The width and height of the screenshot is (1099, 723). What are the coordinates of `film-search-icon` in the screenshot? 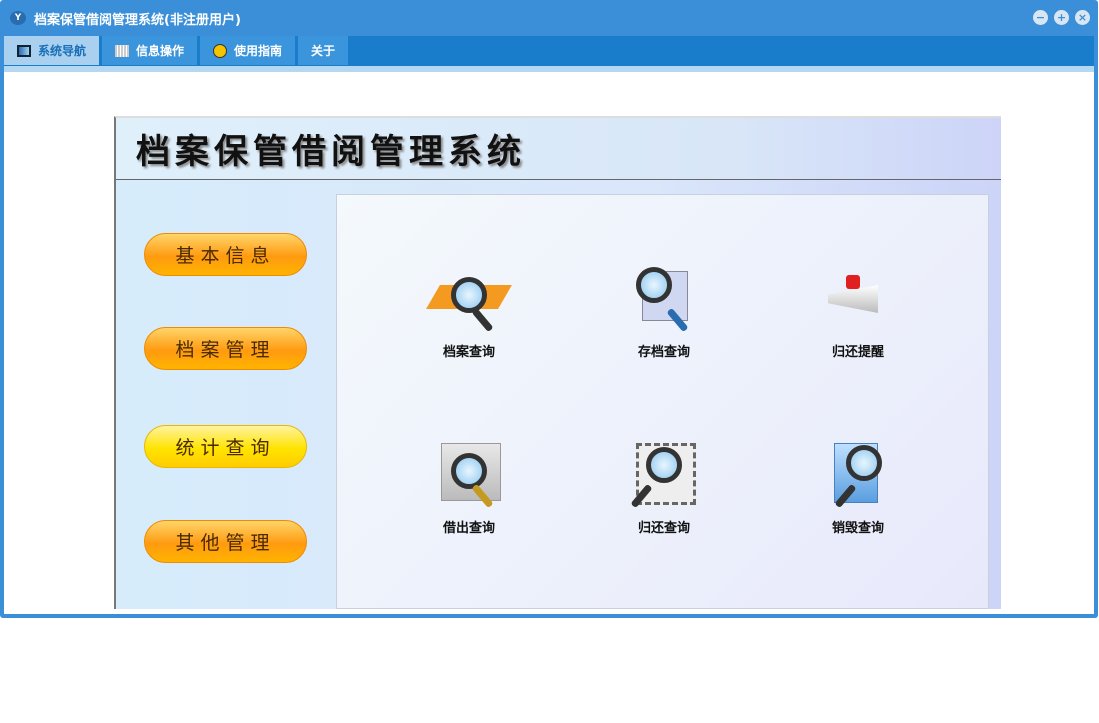 It's located at (664, 474).